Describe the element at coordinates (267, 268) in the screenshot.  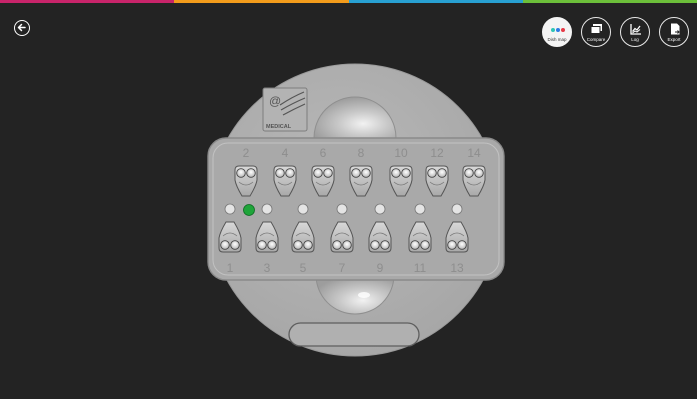
I see `well-number: 3` at that location.